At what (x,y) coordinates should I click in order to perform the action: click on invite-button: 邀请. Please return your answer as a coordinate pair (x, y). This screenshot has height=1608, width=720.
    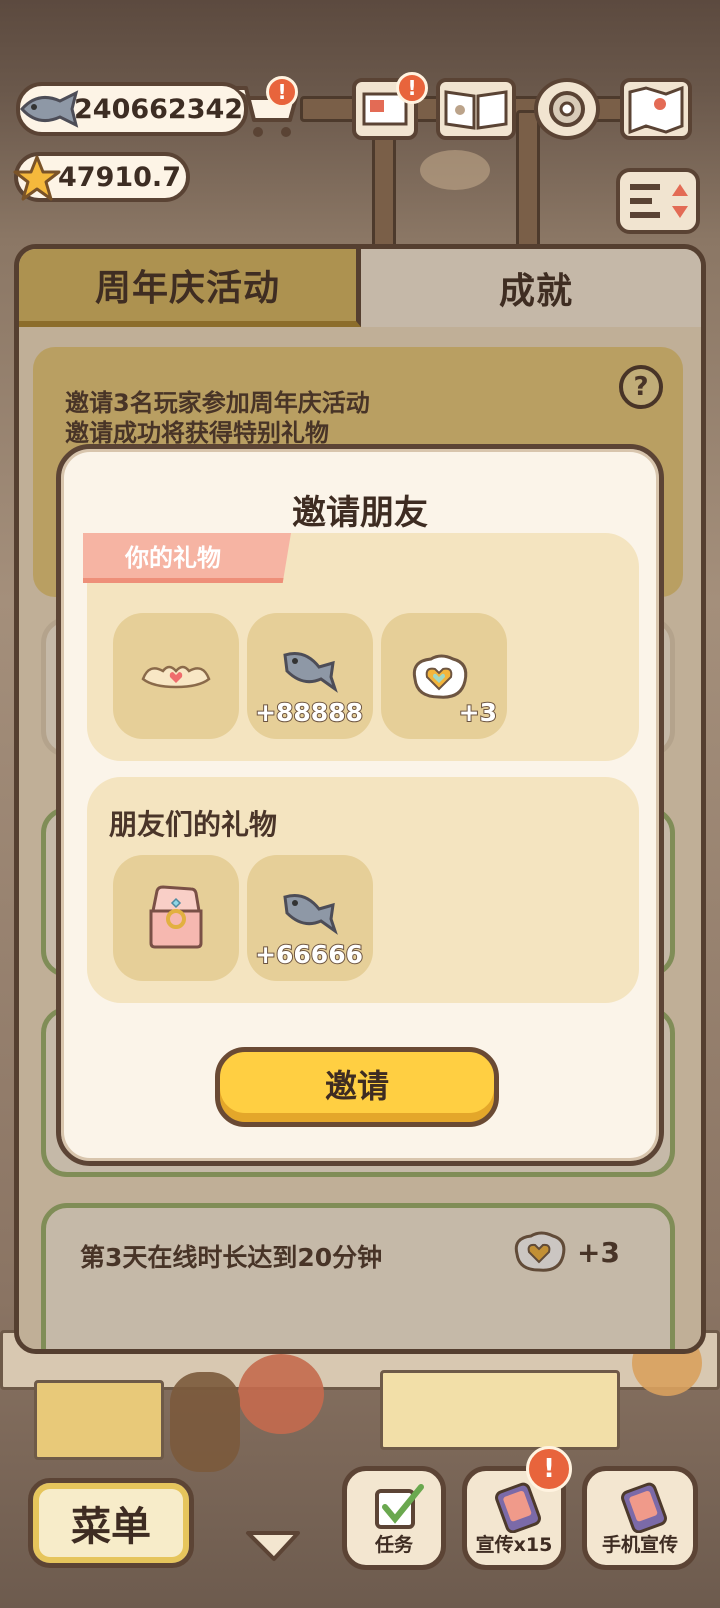
    Looking at the image, I should click on (357, 1087).